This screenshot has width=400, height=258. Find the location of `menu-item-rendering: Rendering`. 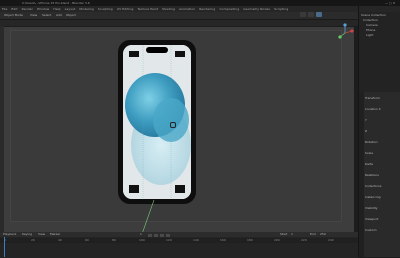

menu-item-rendering: Rendering is located at coordinates (207, 9).